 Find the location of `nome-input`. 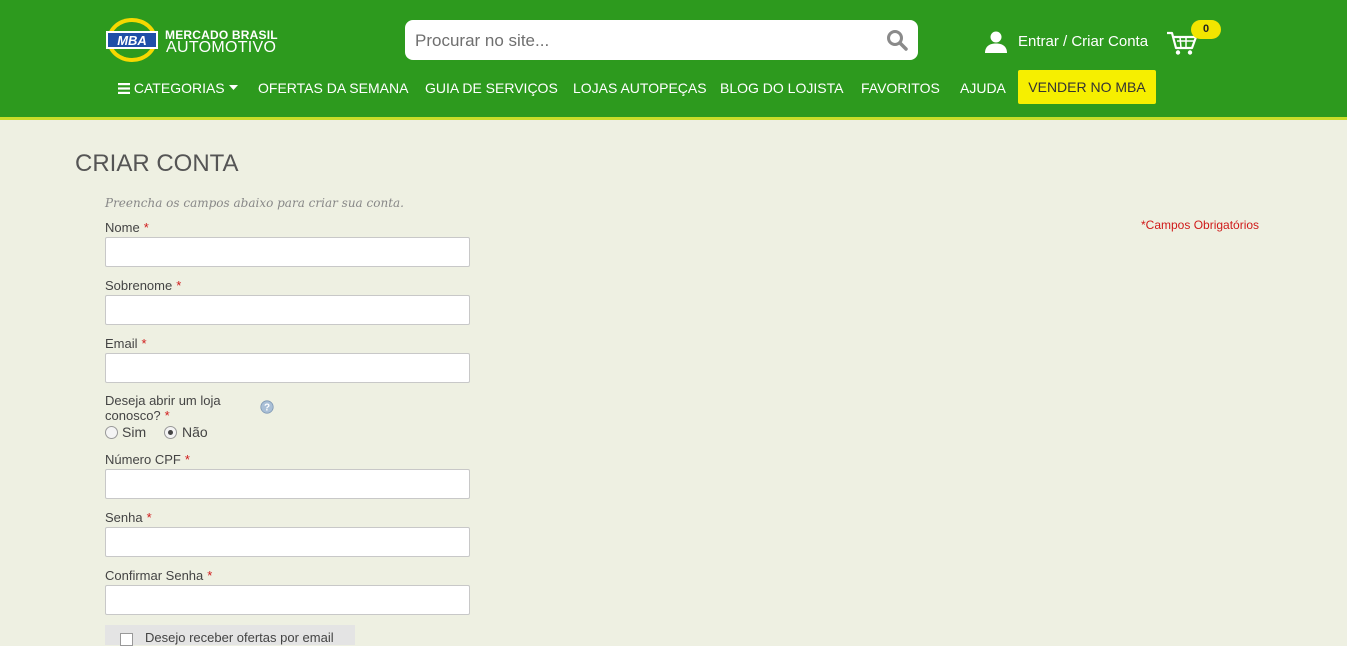

nome-input is located at coordinates (287, 252).